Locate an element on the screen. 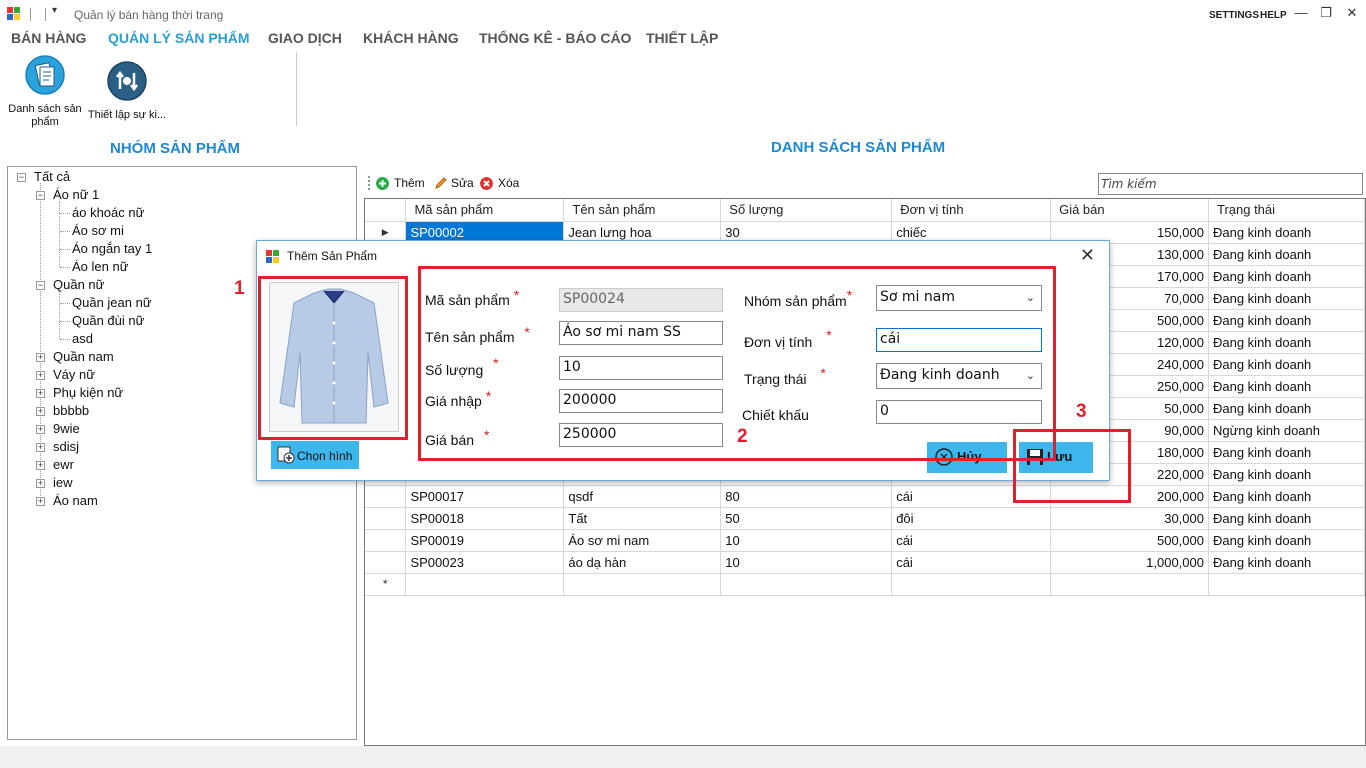  table-cell: áo dạ hàn is located at coordinates (642, 562).